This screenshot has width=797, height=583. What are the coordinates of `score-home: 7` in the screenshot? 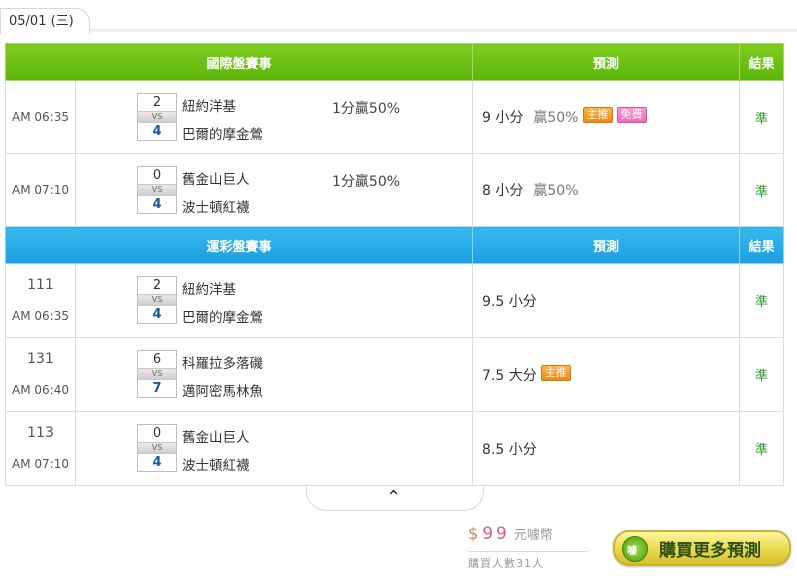 It's located at (157, 388).